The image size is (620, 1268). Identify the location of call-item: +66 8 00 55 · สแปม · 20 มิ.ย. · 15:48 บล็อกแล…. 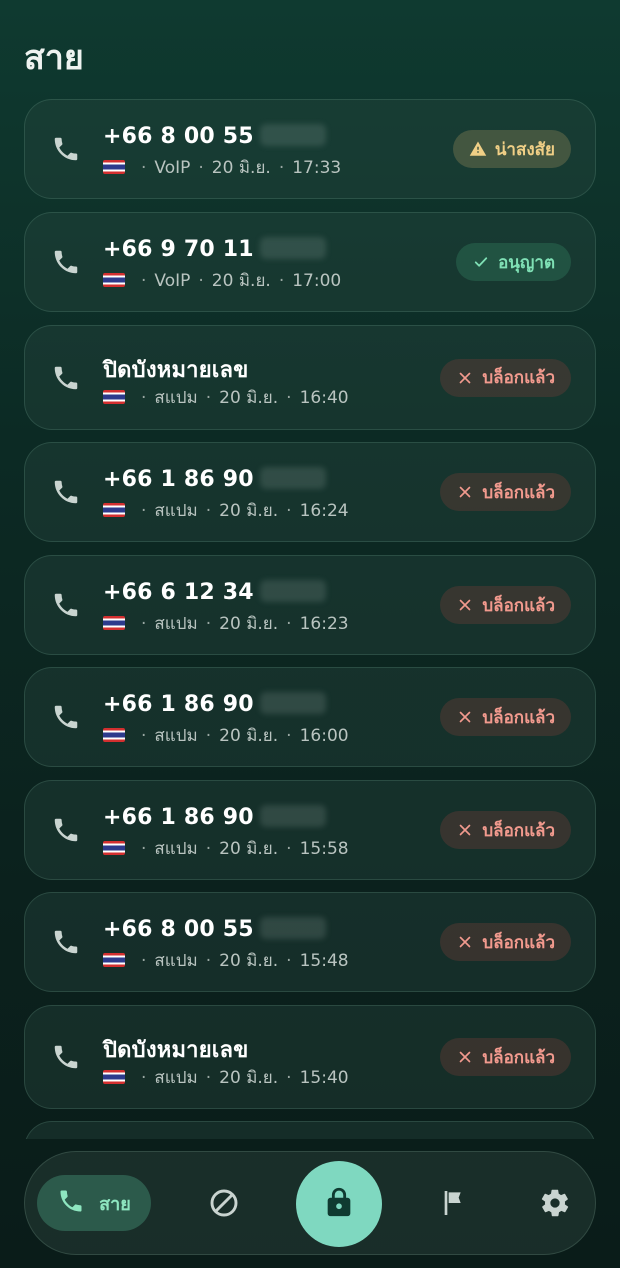
(310, 942).